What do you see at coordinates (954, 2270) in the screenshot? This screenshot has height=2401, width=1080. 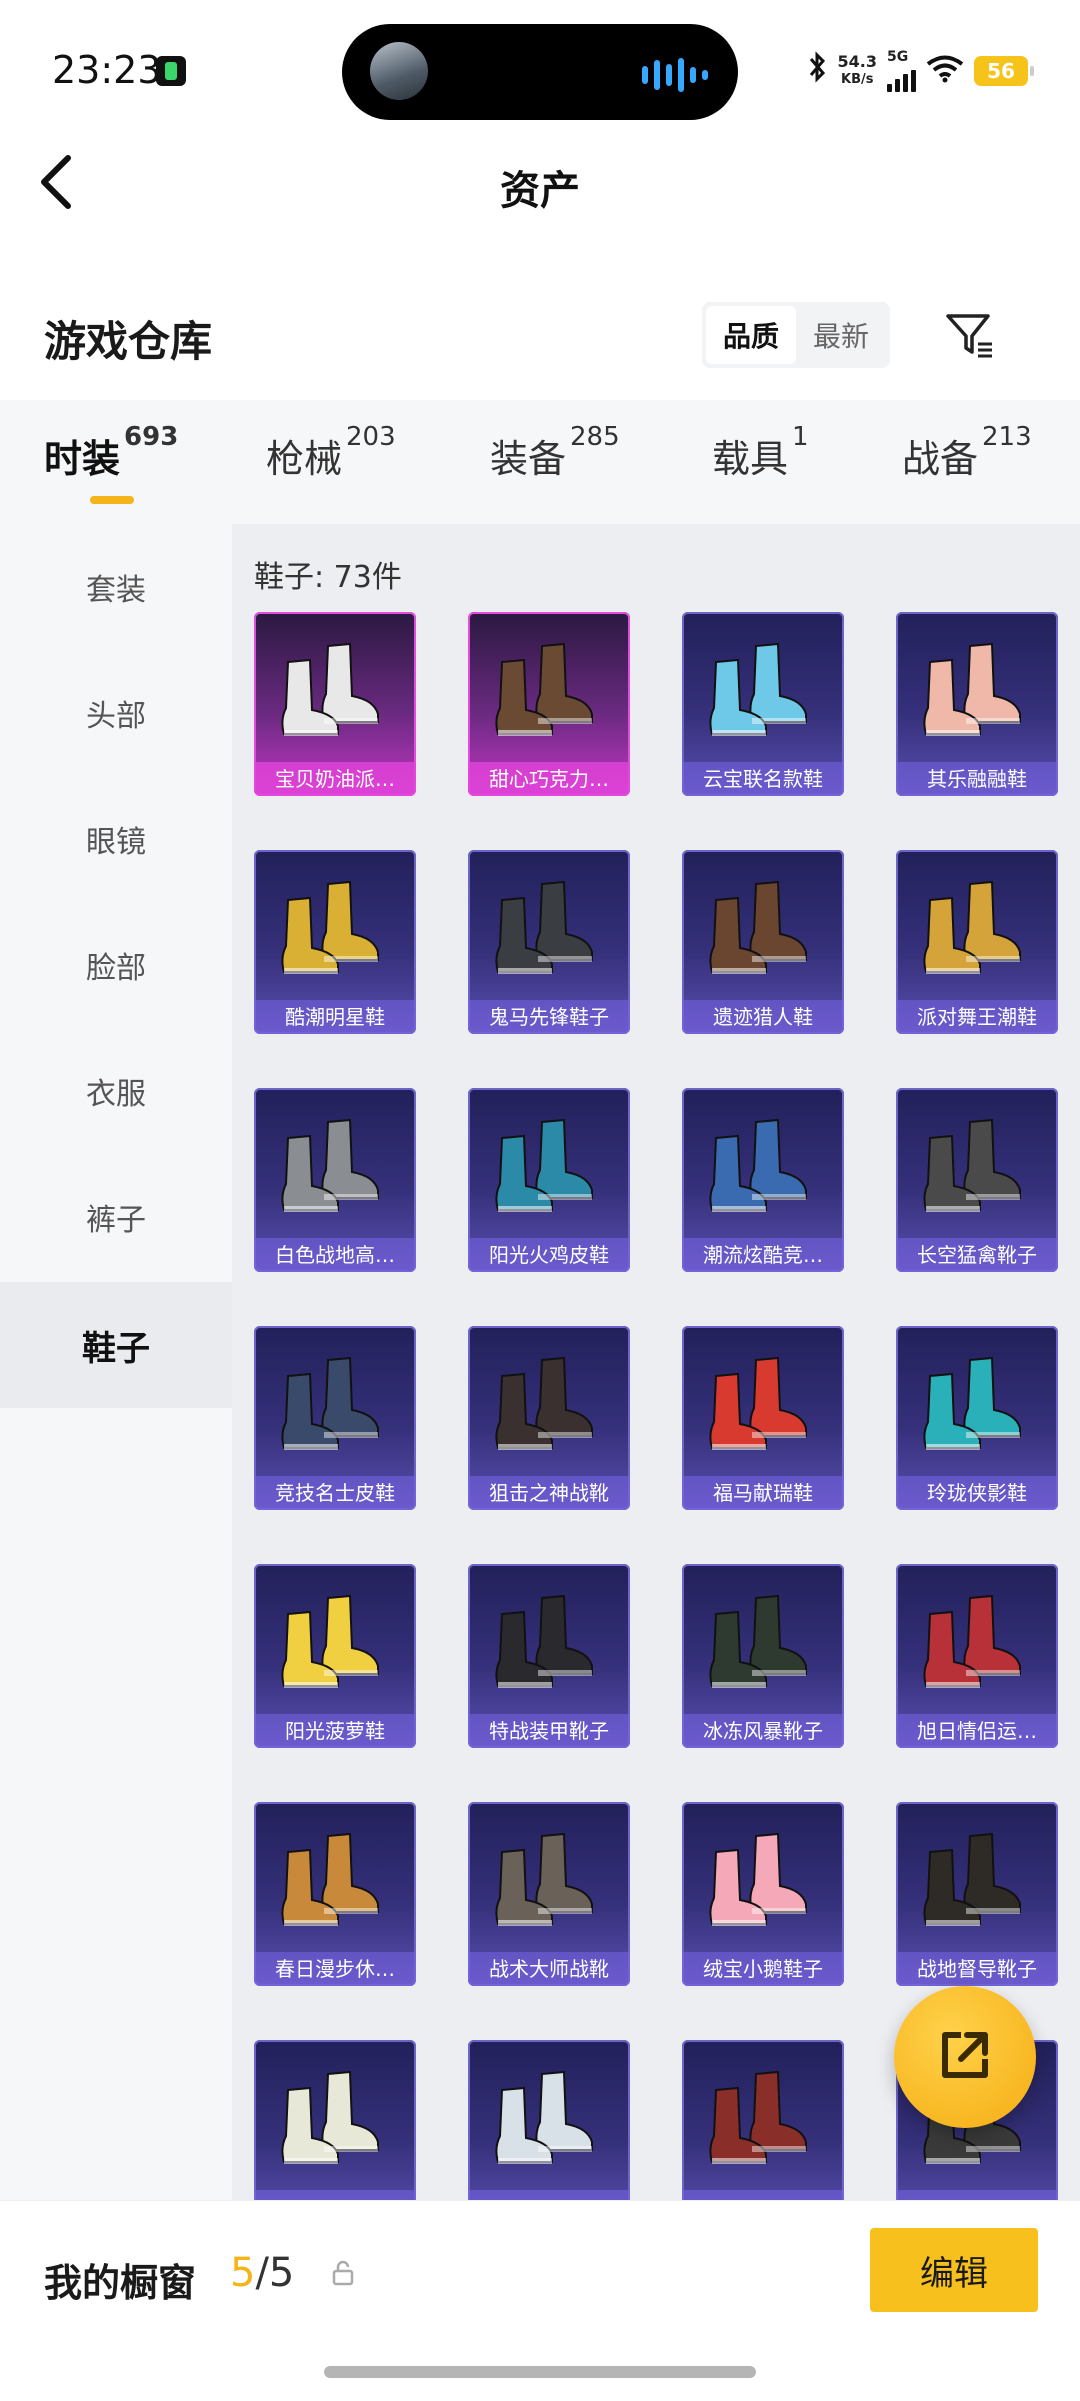 I see `edit-button: 编辑` at bounding box center [954, 2270].